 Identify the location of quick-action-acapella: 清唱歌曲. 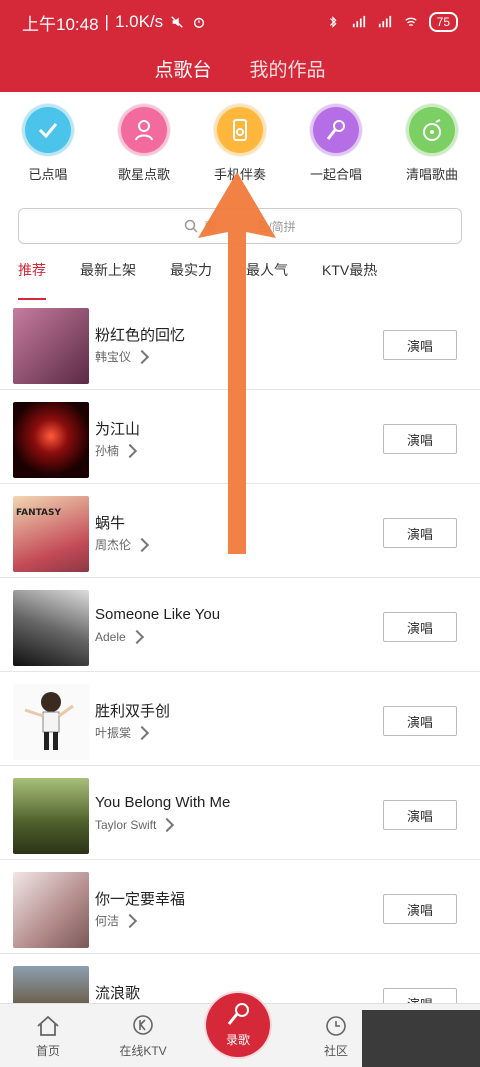
(432, 144).